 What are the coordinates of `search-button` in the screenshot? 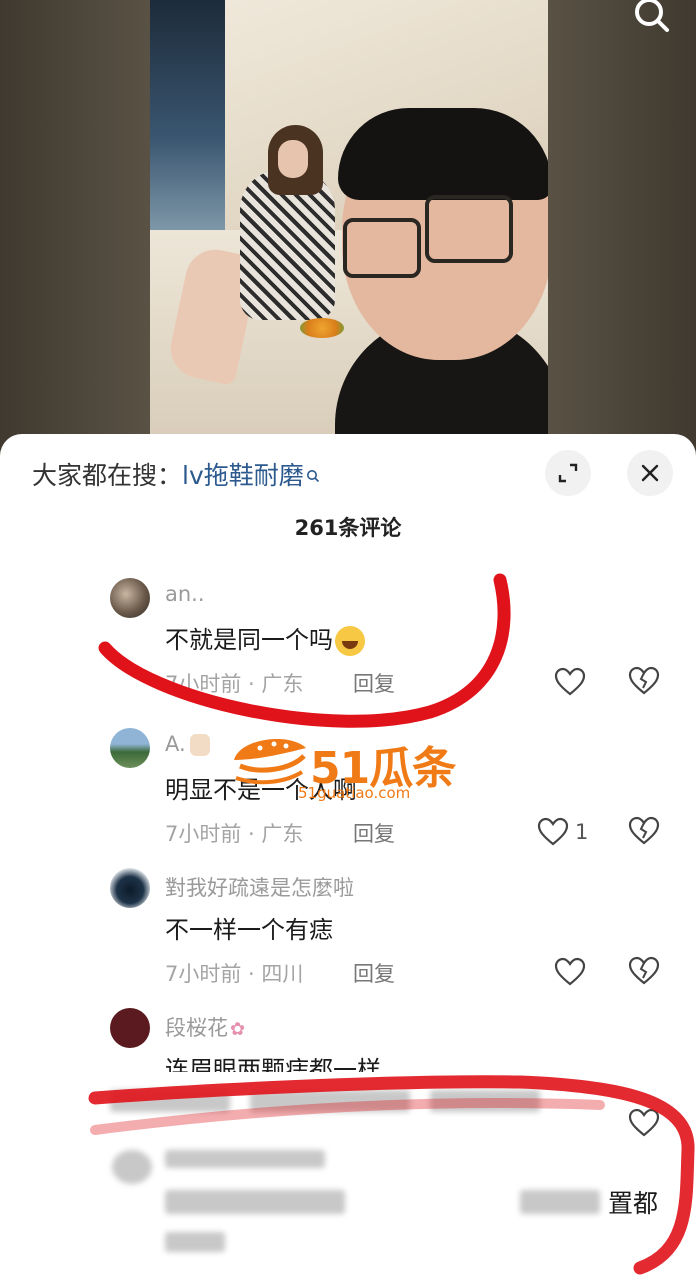 It's located at (651, 18).